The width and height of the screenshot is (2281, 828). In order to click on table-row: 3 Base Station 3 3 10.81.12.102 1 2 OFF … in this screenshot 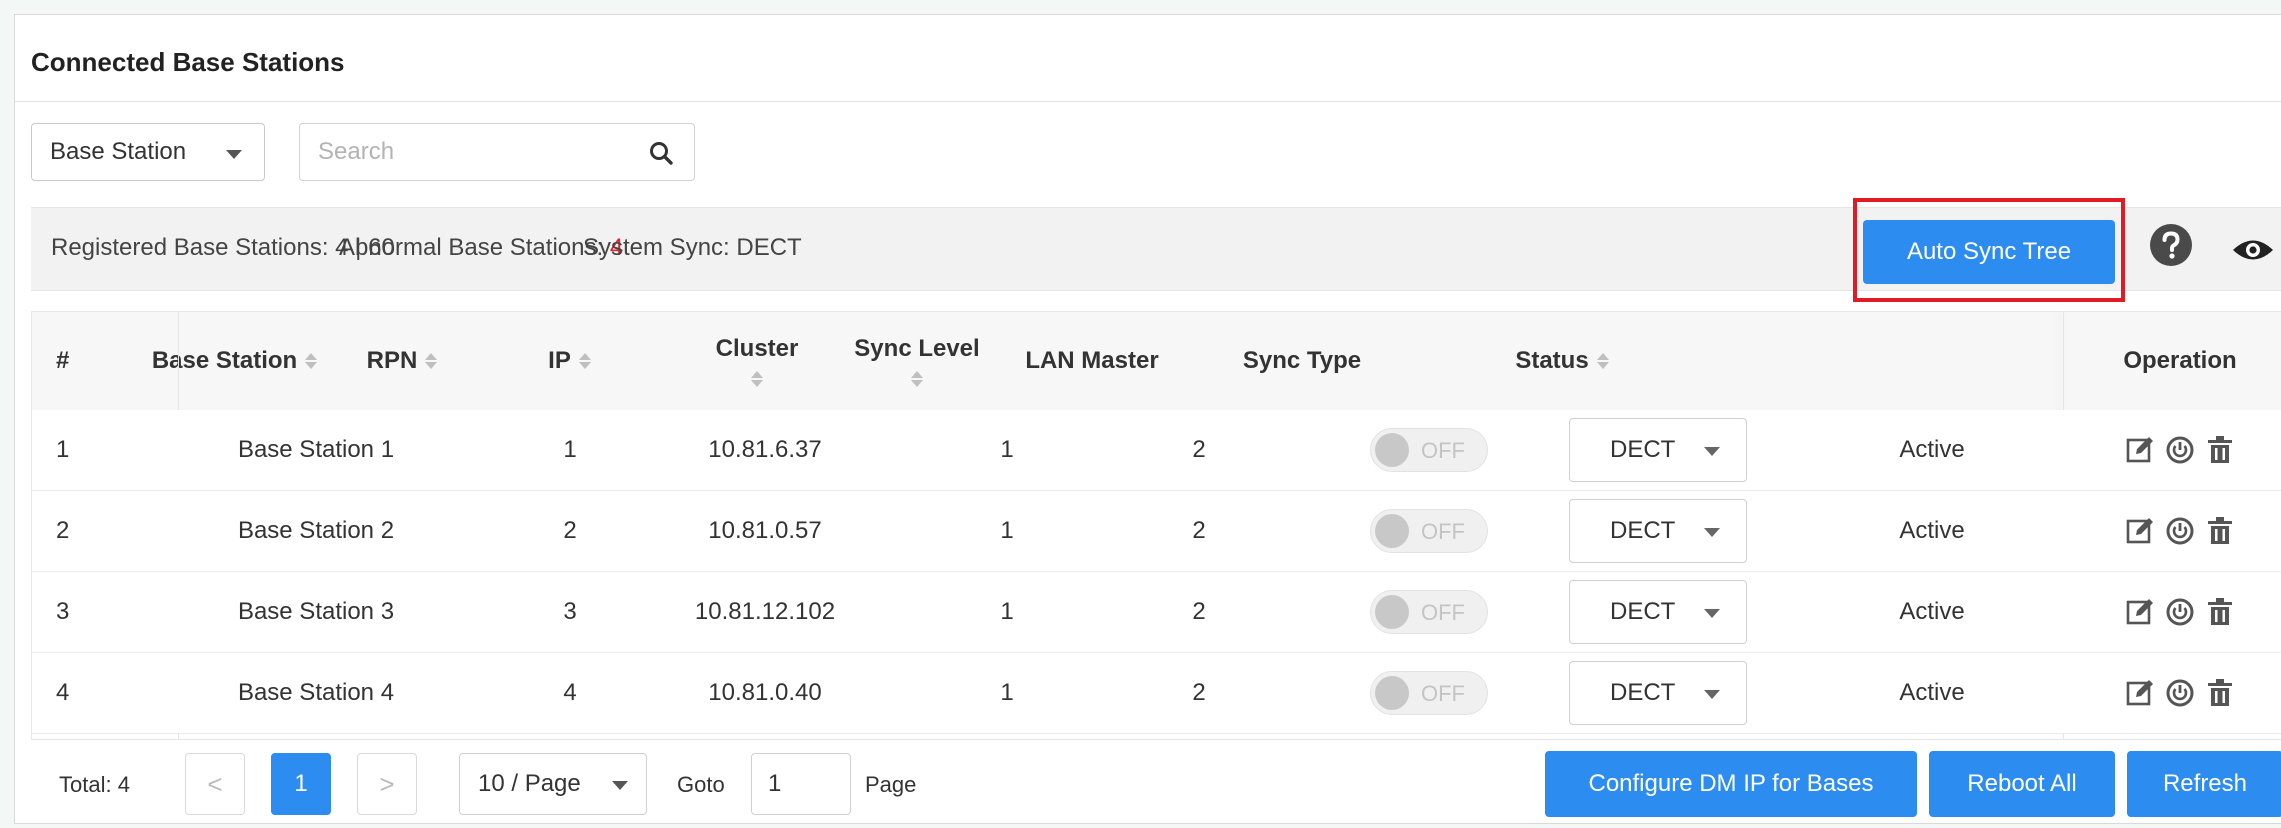, I will do `click(1156, 612)`.